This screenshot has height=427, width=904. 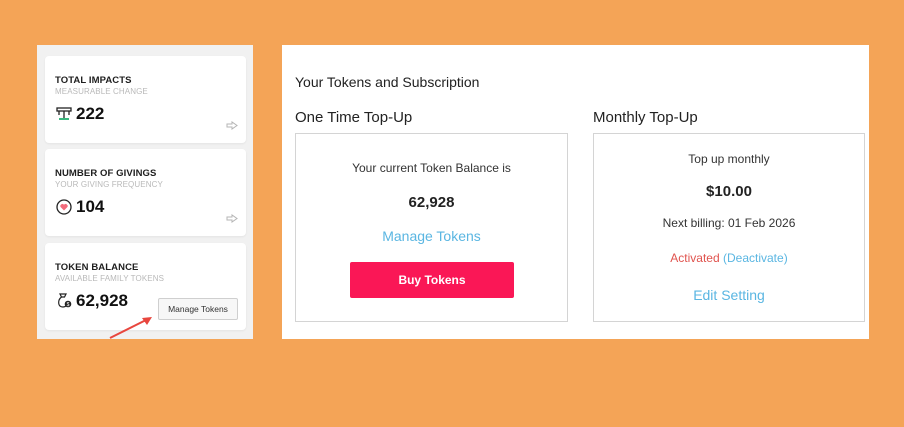 What do you see at coordinates (90, 206) in the screenshot?
I see `givings-value: 104` at bounding box center [90, 206].